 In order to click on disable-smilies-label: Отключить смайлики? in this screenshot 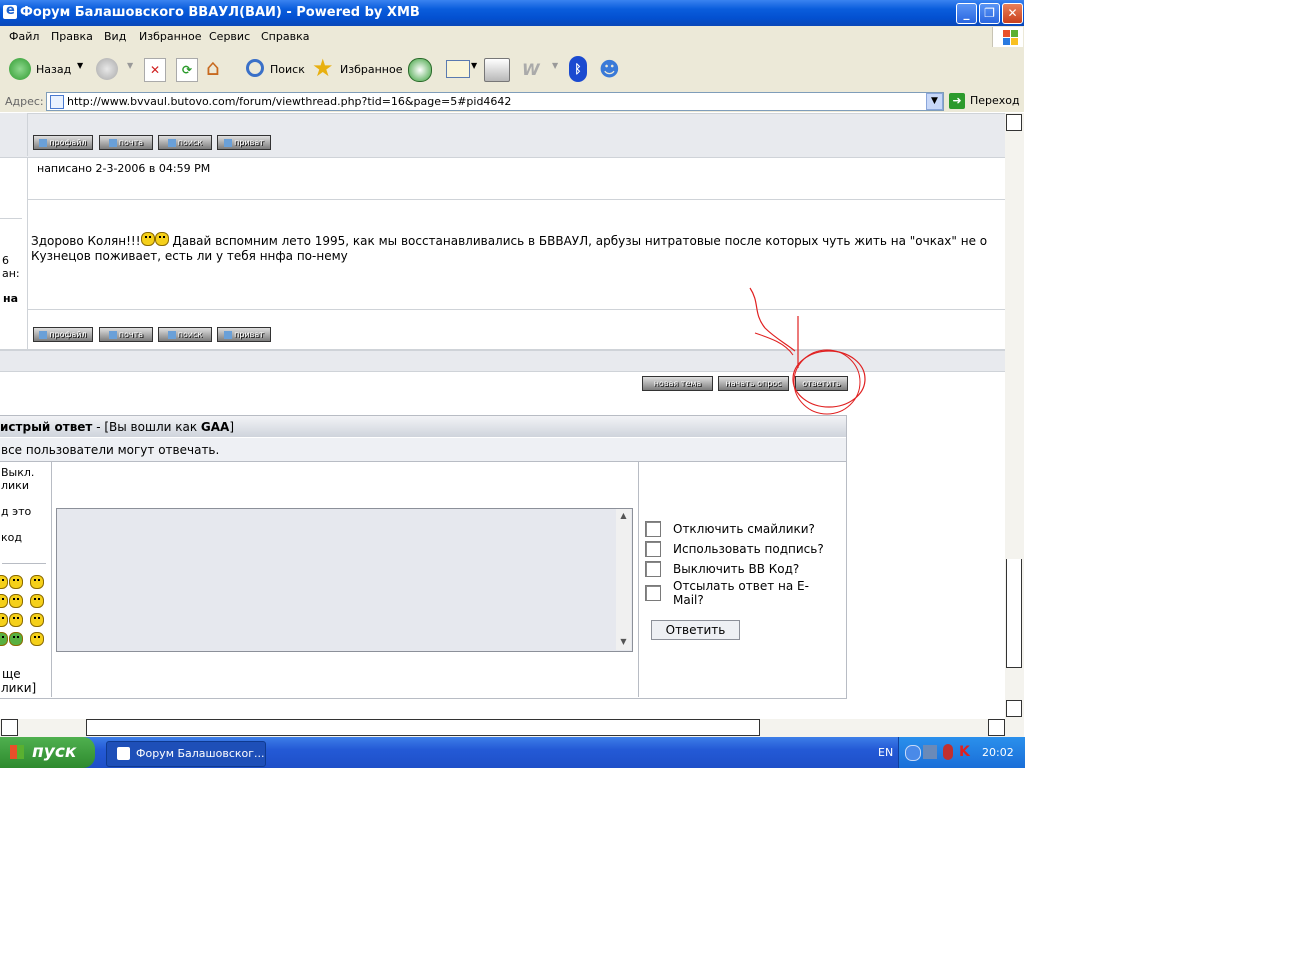, I will do `click(744, 529)`.